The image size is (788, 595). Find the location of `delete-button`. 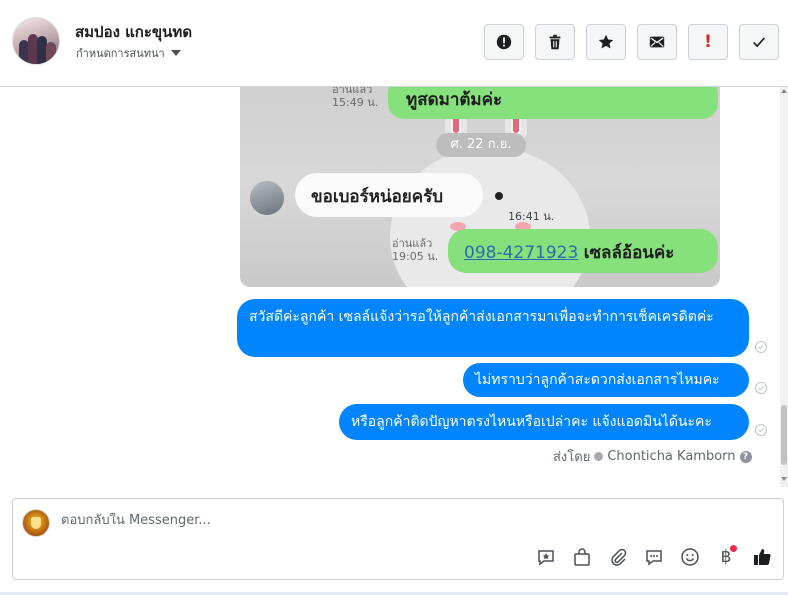

delete-button is located at coordinates (555, 42).